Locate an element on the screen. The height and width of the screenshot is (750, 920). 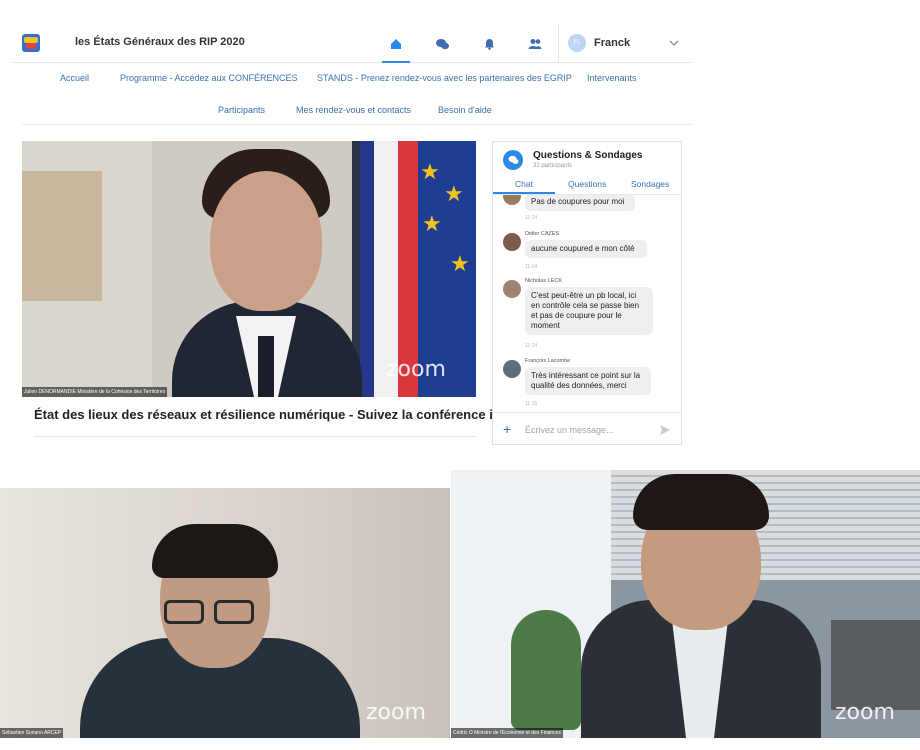
tab-chat: Chat is located at coordinates (524, 184).